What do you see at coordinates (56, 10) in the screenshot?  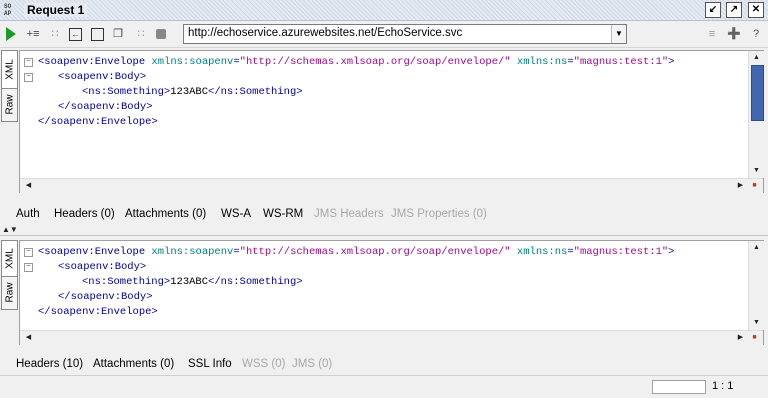 I see `window-title: Request 1` at bounding box center [56, 10].